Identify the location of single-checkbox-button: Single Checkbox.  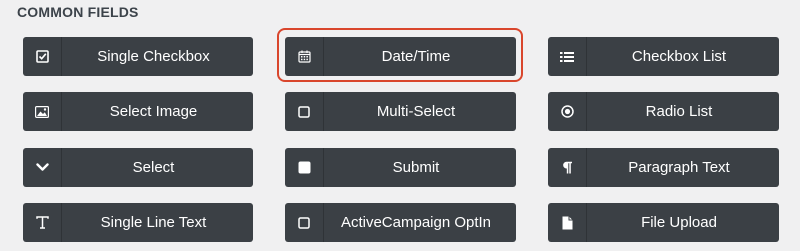
(138, 56).